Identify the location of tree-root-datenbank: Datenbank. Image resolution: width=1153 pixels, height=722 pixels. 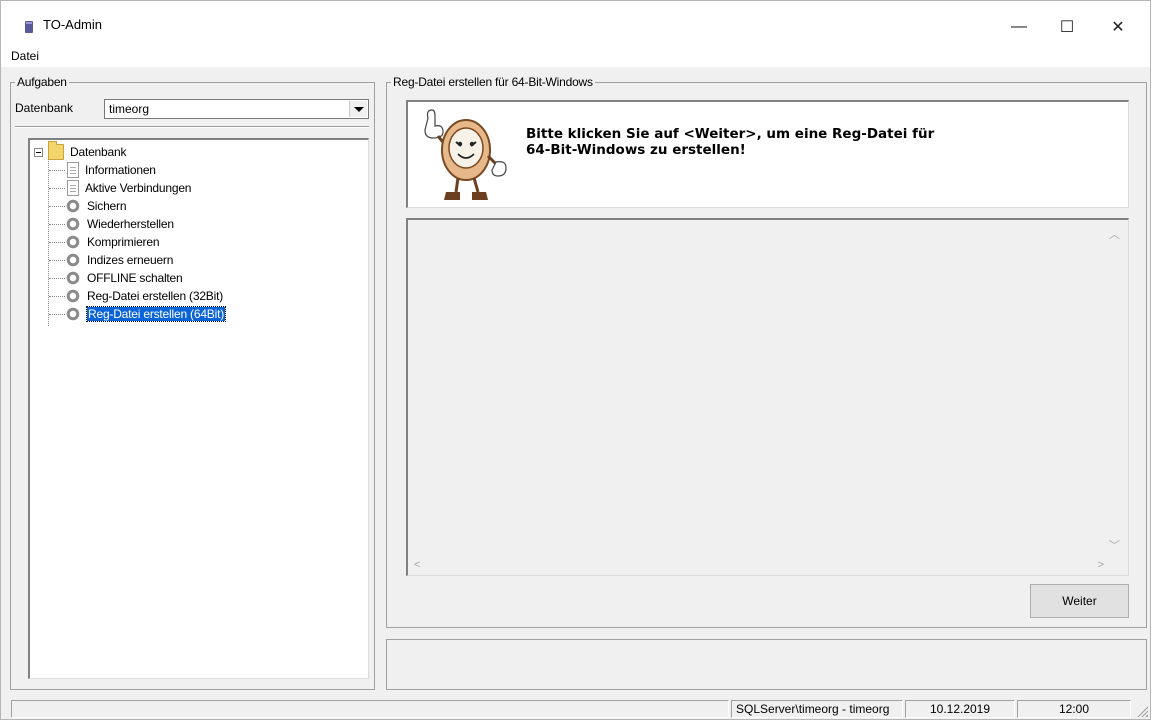
(87, 151).